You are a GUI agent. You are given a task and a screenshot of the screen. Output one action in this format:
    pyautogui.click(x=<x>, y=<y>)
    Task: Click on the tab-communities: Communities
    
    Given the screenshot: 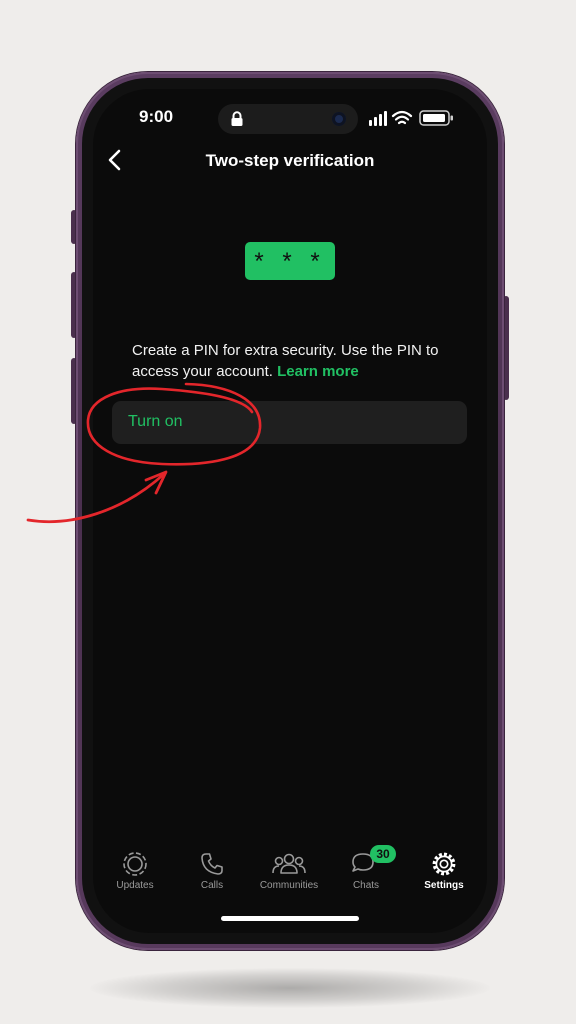 What is the action you would take?
    pyautogui.click(x=289, y=874)
    